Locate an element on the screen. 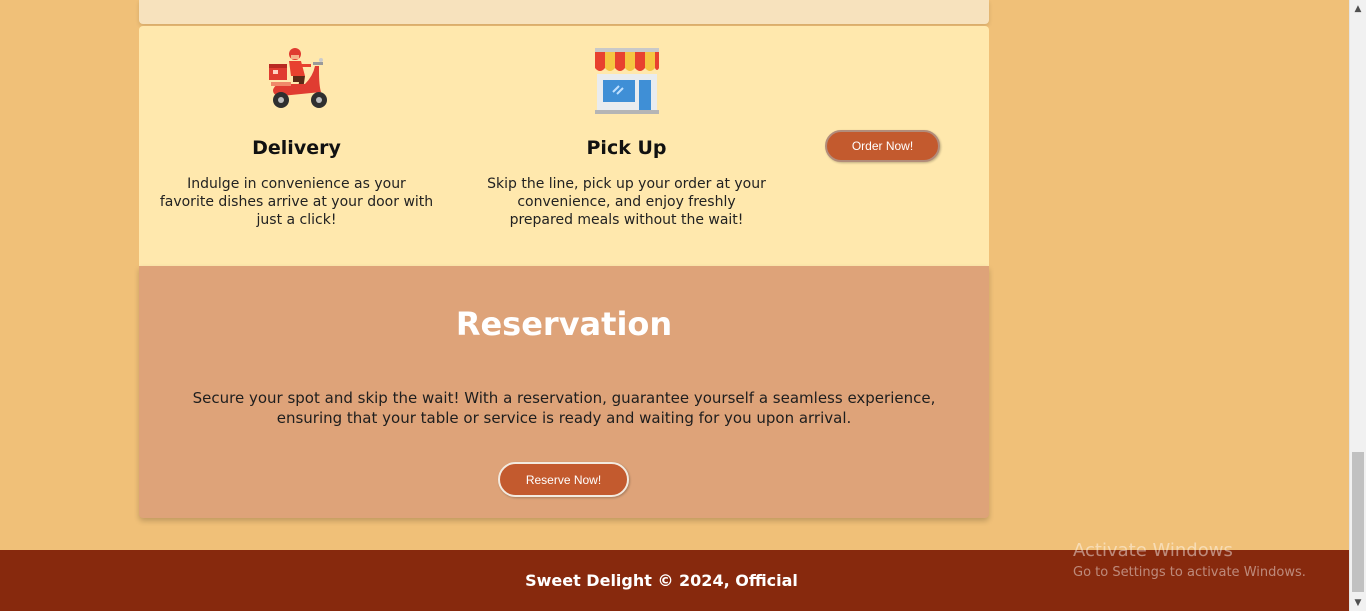  scroll-down-icon: ▼ is located at coordinates (1358, 602).